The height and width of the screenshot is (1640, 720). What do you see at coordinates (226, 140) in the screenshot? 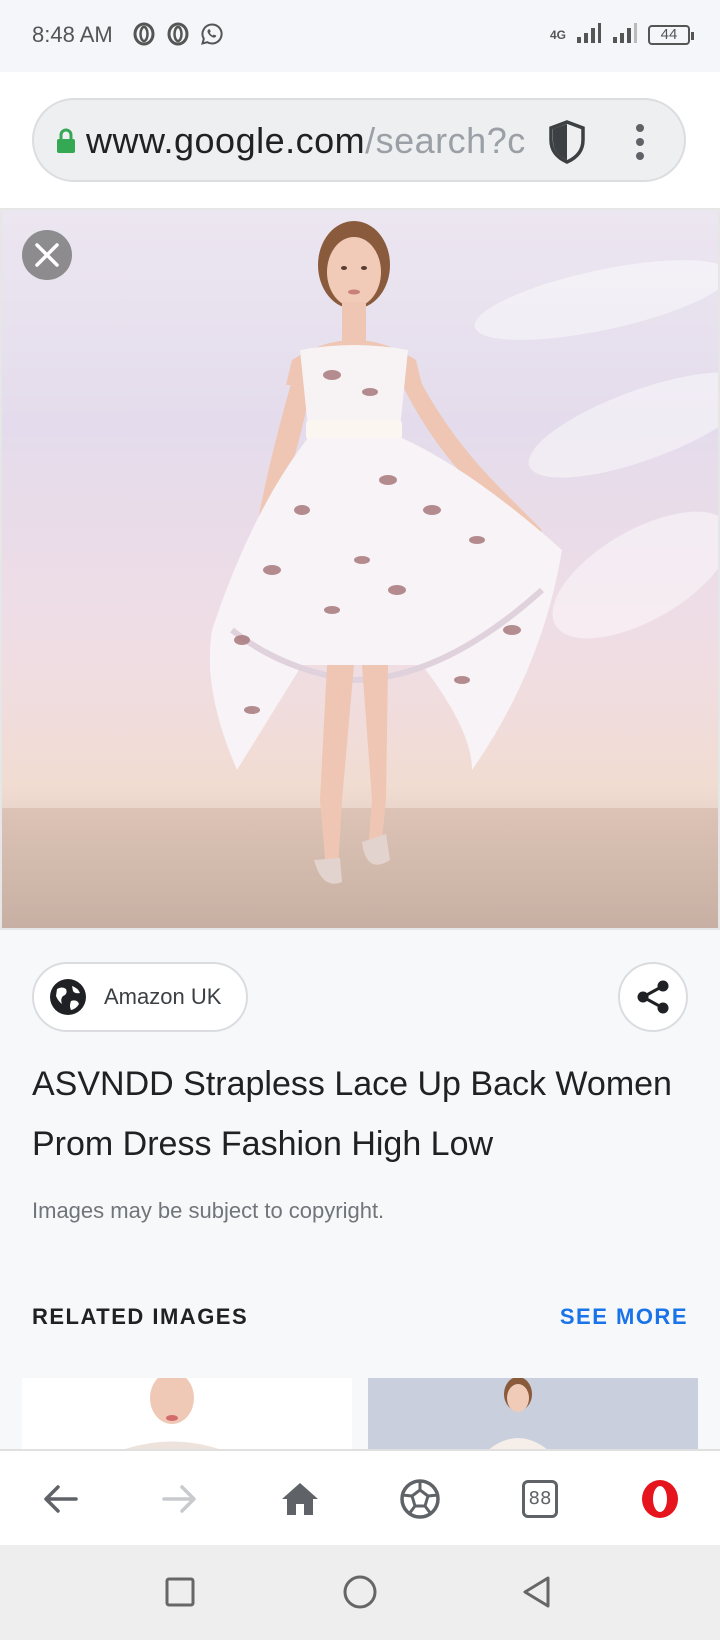
I see `url-domain: www.google.com` at bounding box center [226, 140].